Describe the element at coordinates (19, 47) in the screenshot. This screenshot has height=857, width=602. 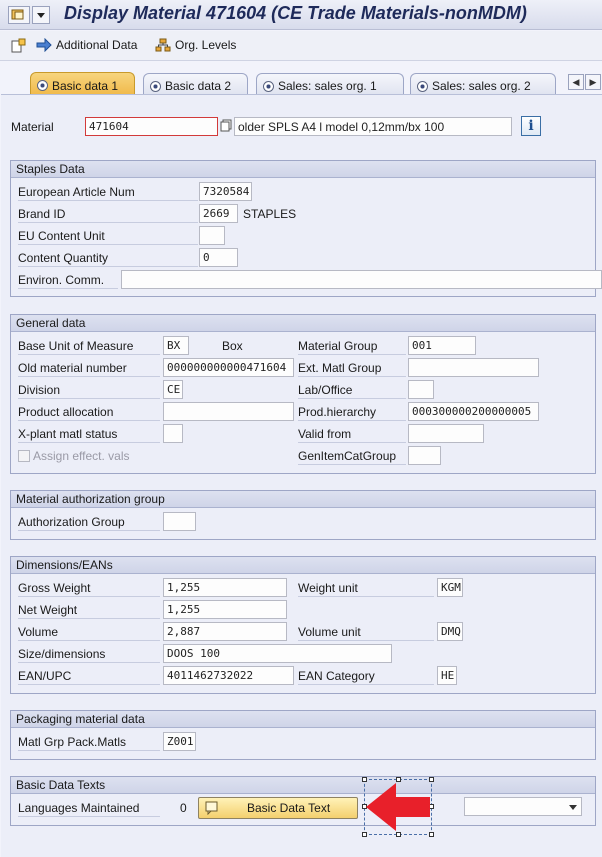
I see `create-icon` at that location.